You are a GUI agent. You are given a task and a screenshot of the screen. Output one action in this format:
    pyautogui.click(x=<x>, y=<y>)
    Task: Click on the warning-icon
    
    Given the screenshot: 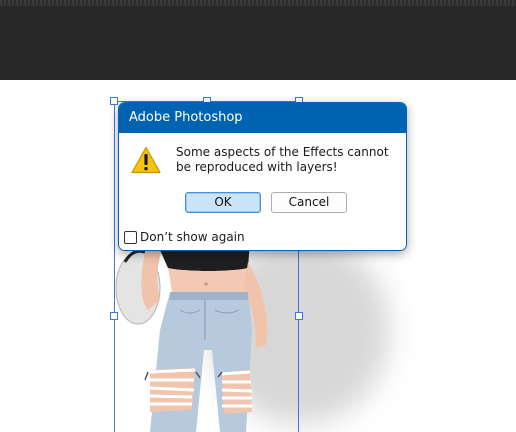 What is the action you would take?
    pyautogui.click(x=146, y=160)
    